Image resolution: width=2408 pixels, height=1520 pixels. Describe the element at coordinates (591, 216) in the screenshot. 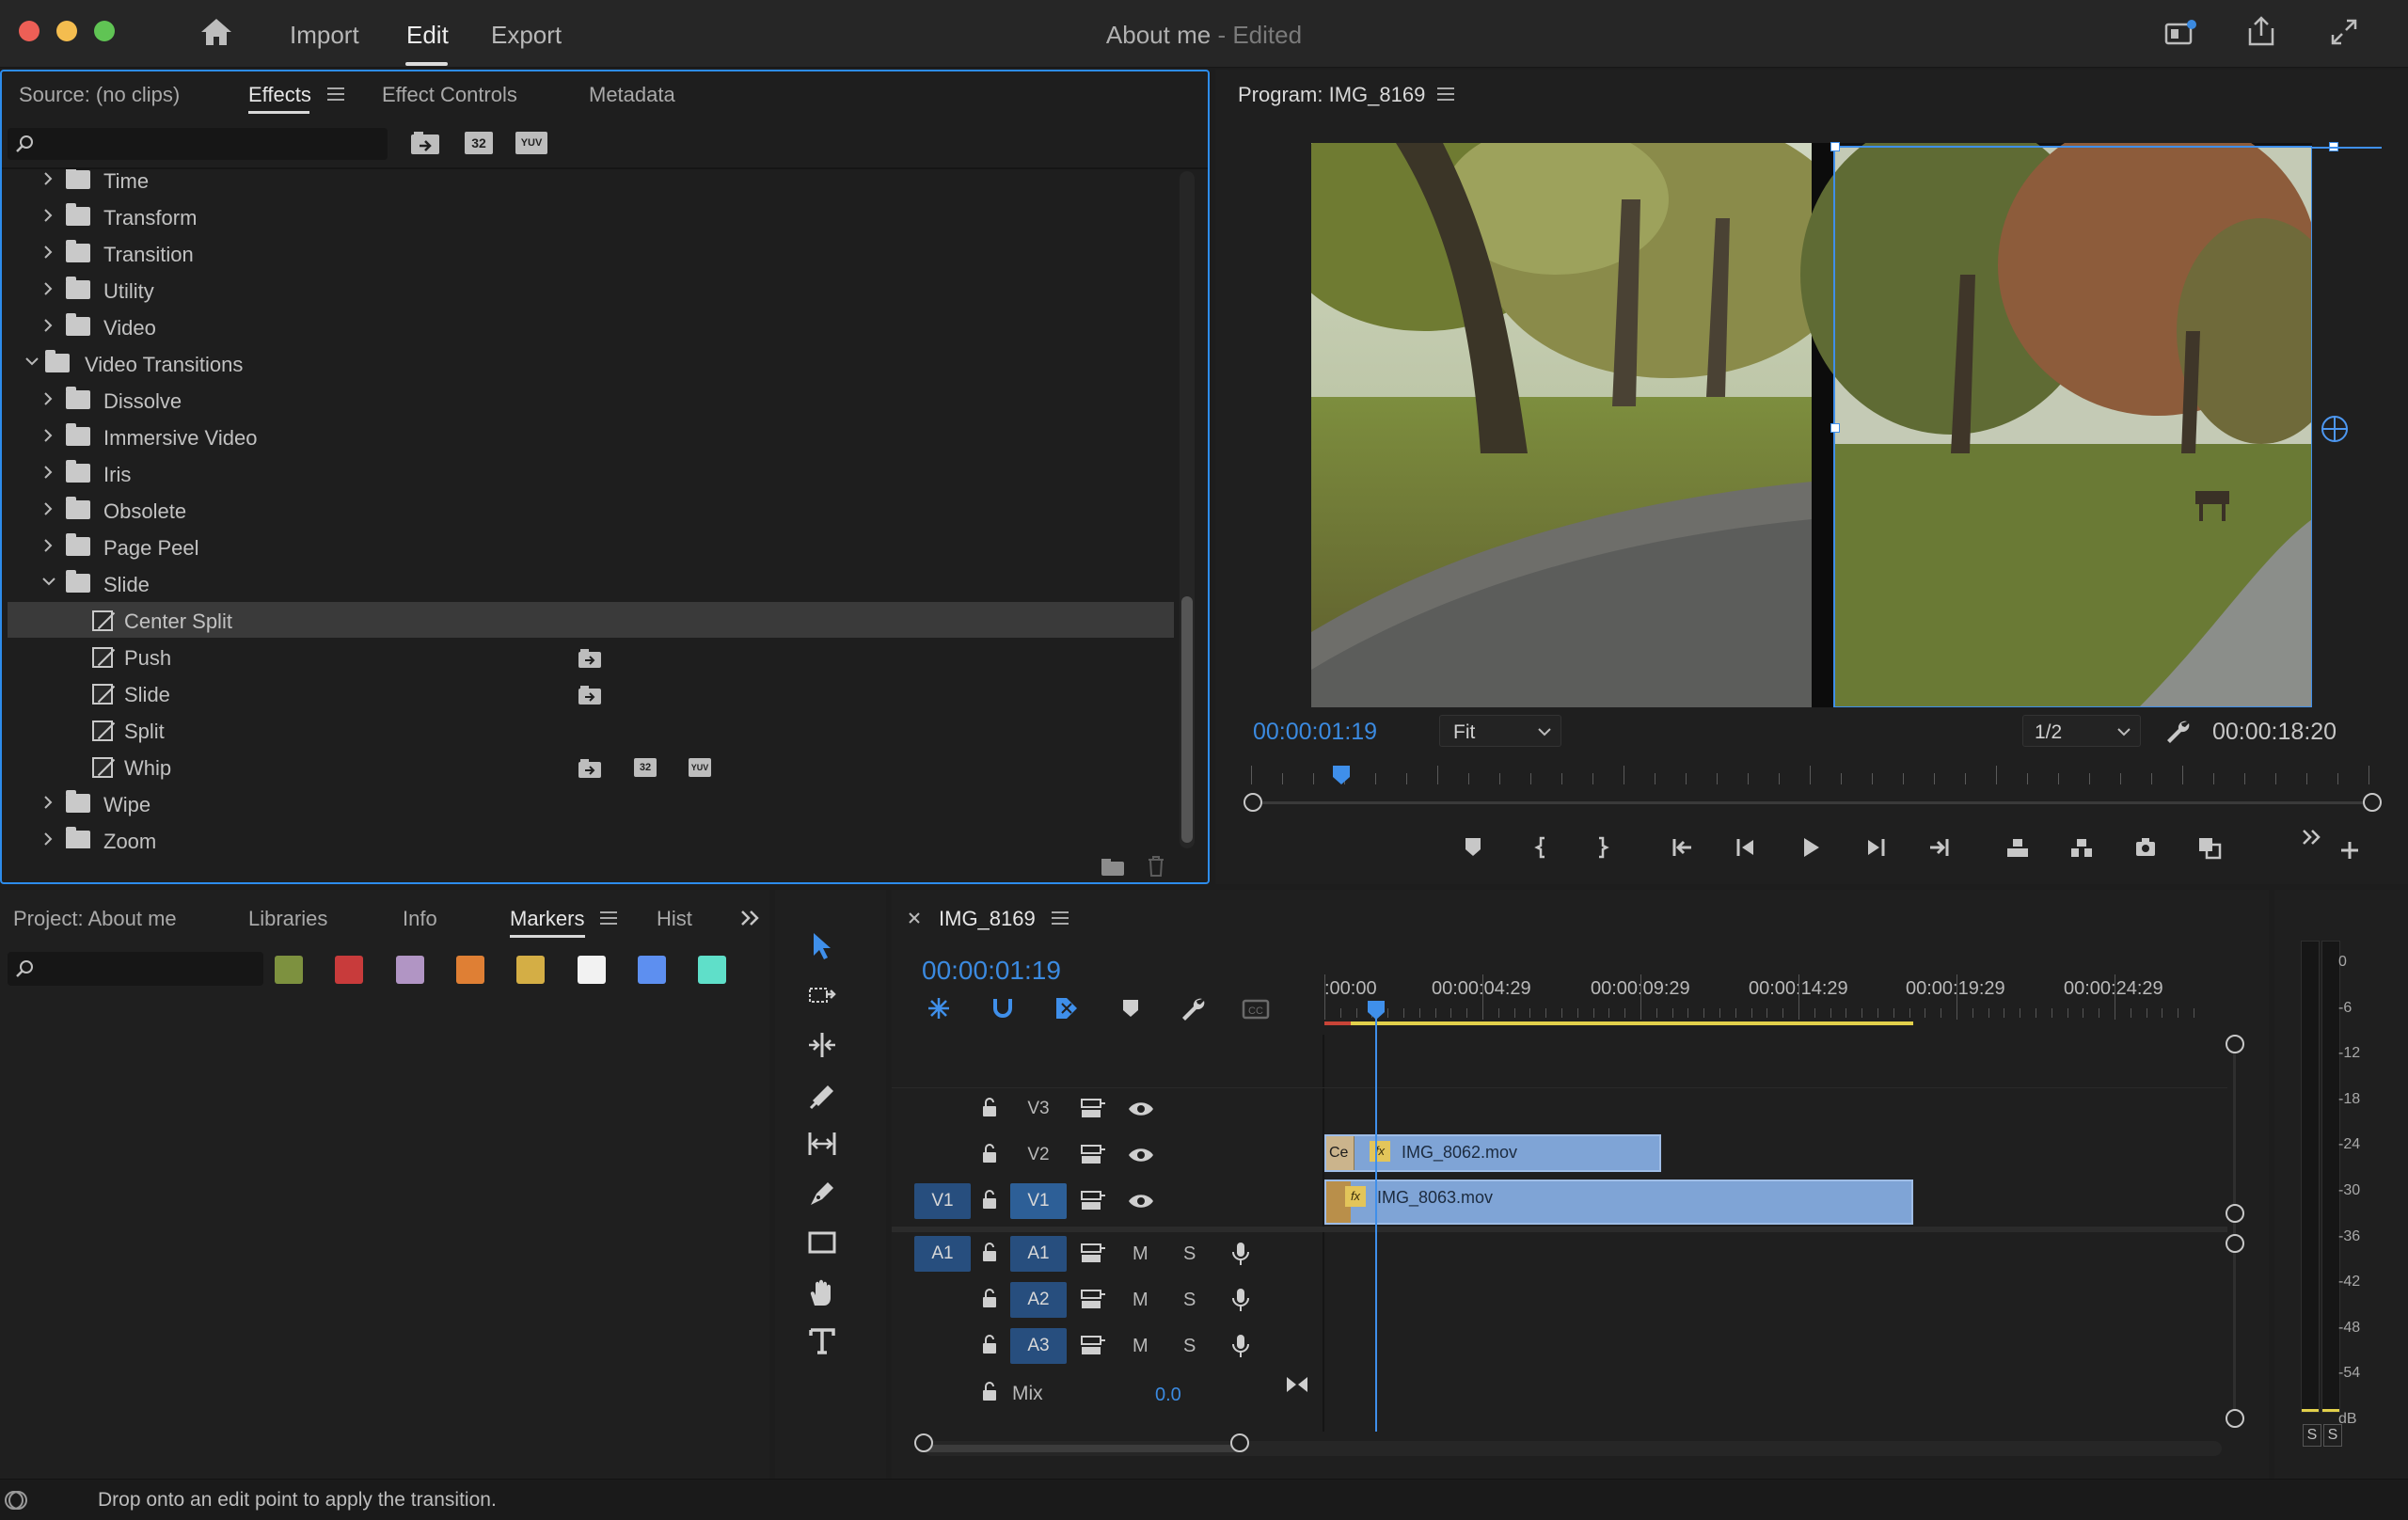

I see `effects-folder-row: Transform` at that location.